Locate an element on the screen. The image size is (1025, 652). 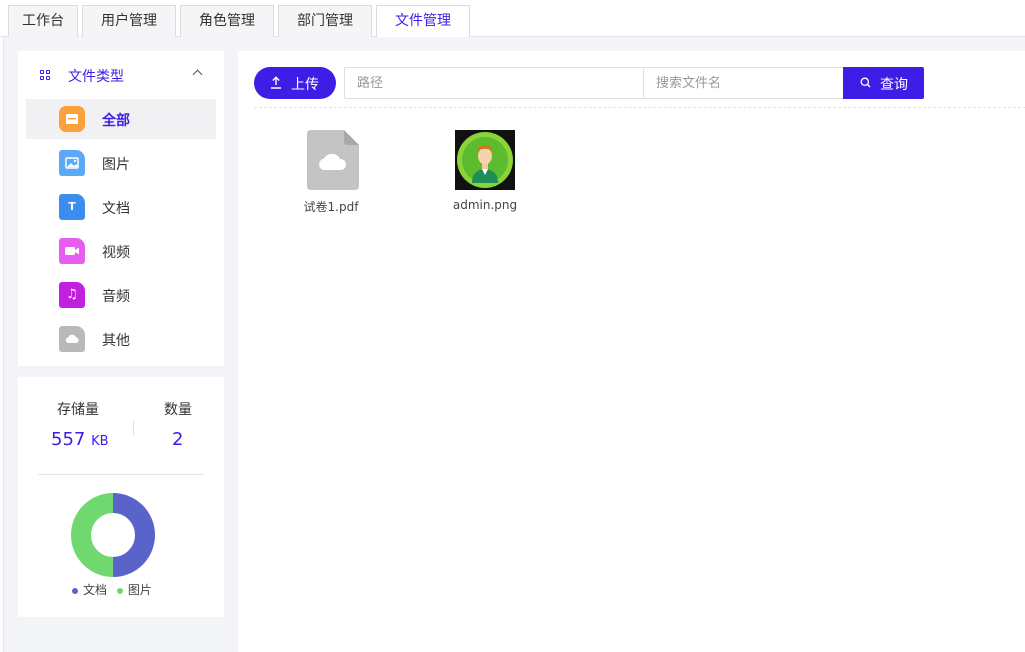
legend-dot-document is located at coordinates (75, 590).